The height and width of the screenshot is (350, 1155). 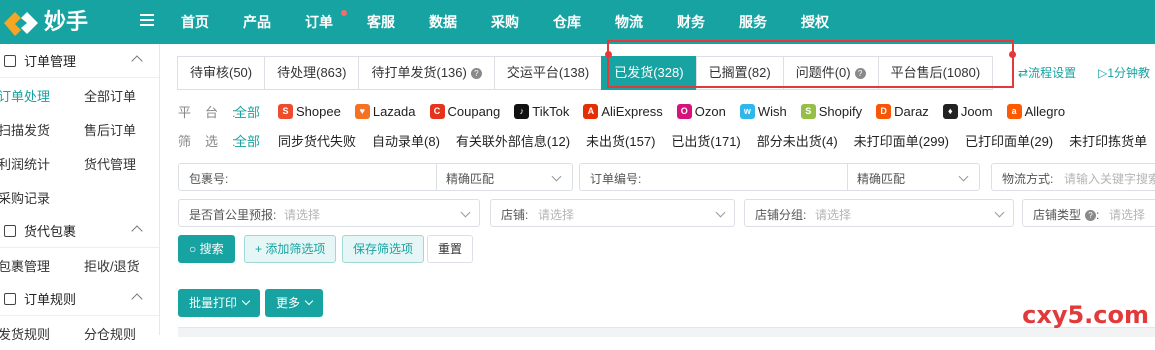 What do you see at coordinates (42, 197) in the screenshot?
I see `sidebar-item: 采购记录` at bounding box center [42, 197].